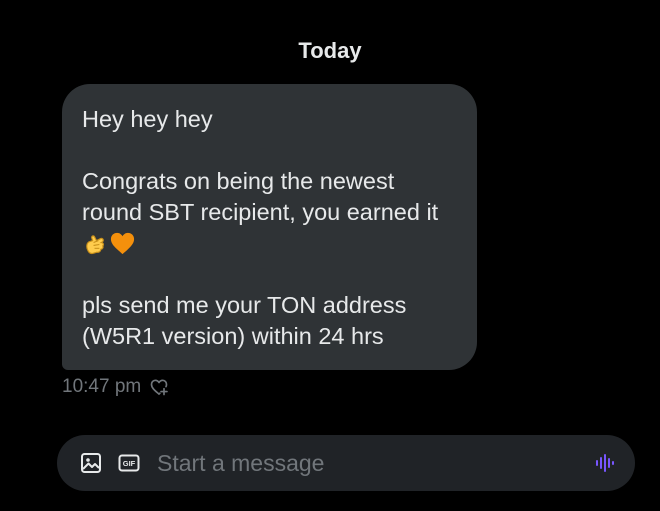 The image size is (660, 511). I want to click on gif-icon-label: GIF, so click(129, 463).